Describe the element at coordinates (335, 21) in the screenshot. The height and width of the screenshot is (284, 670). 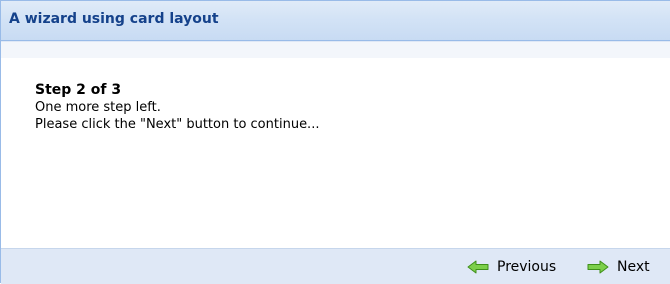
I see `panel-header: A wizard using card layout` at that location.